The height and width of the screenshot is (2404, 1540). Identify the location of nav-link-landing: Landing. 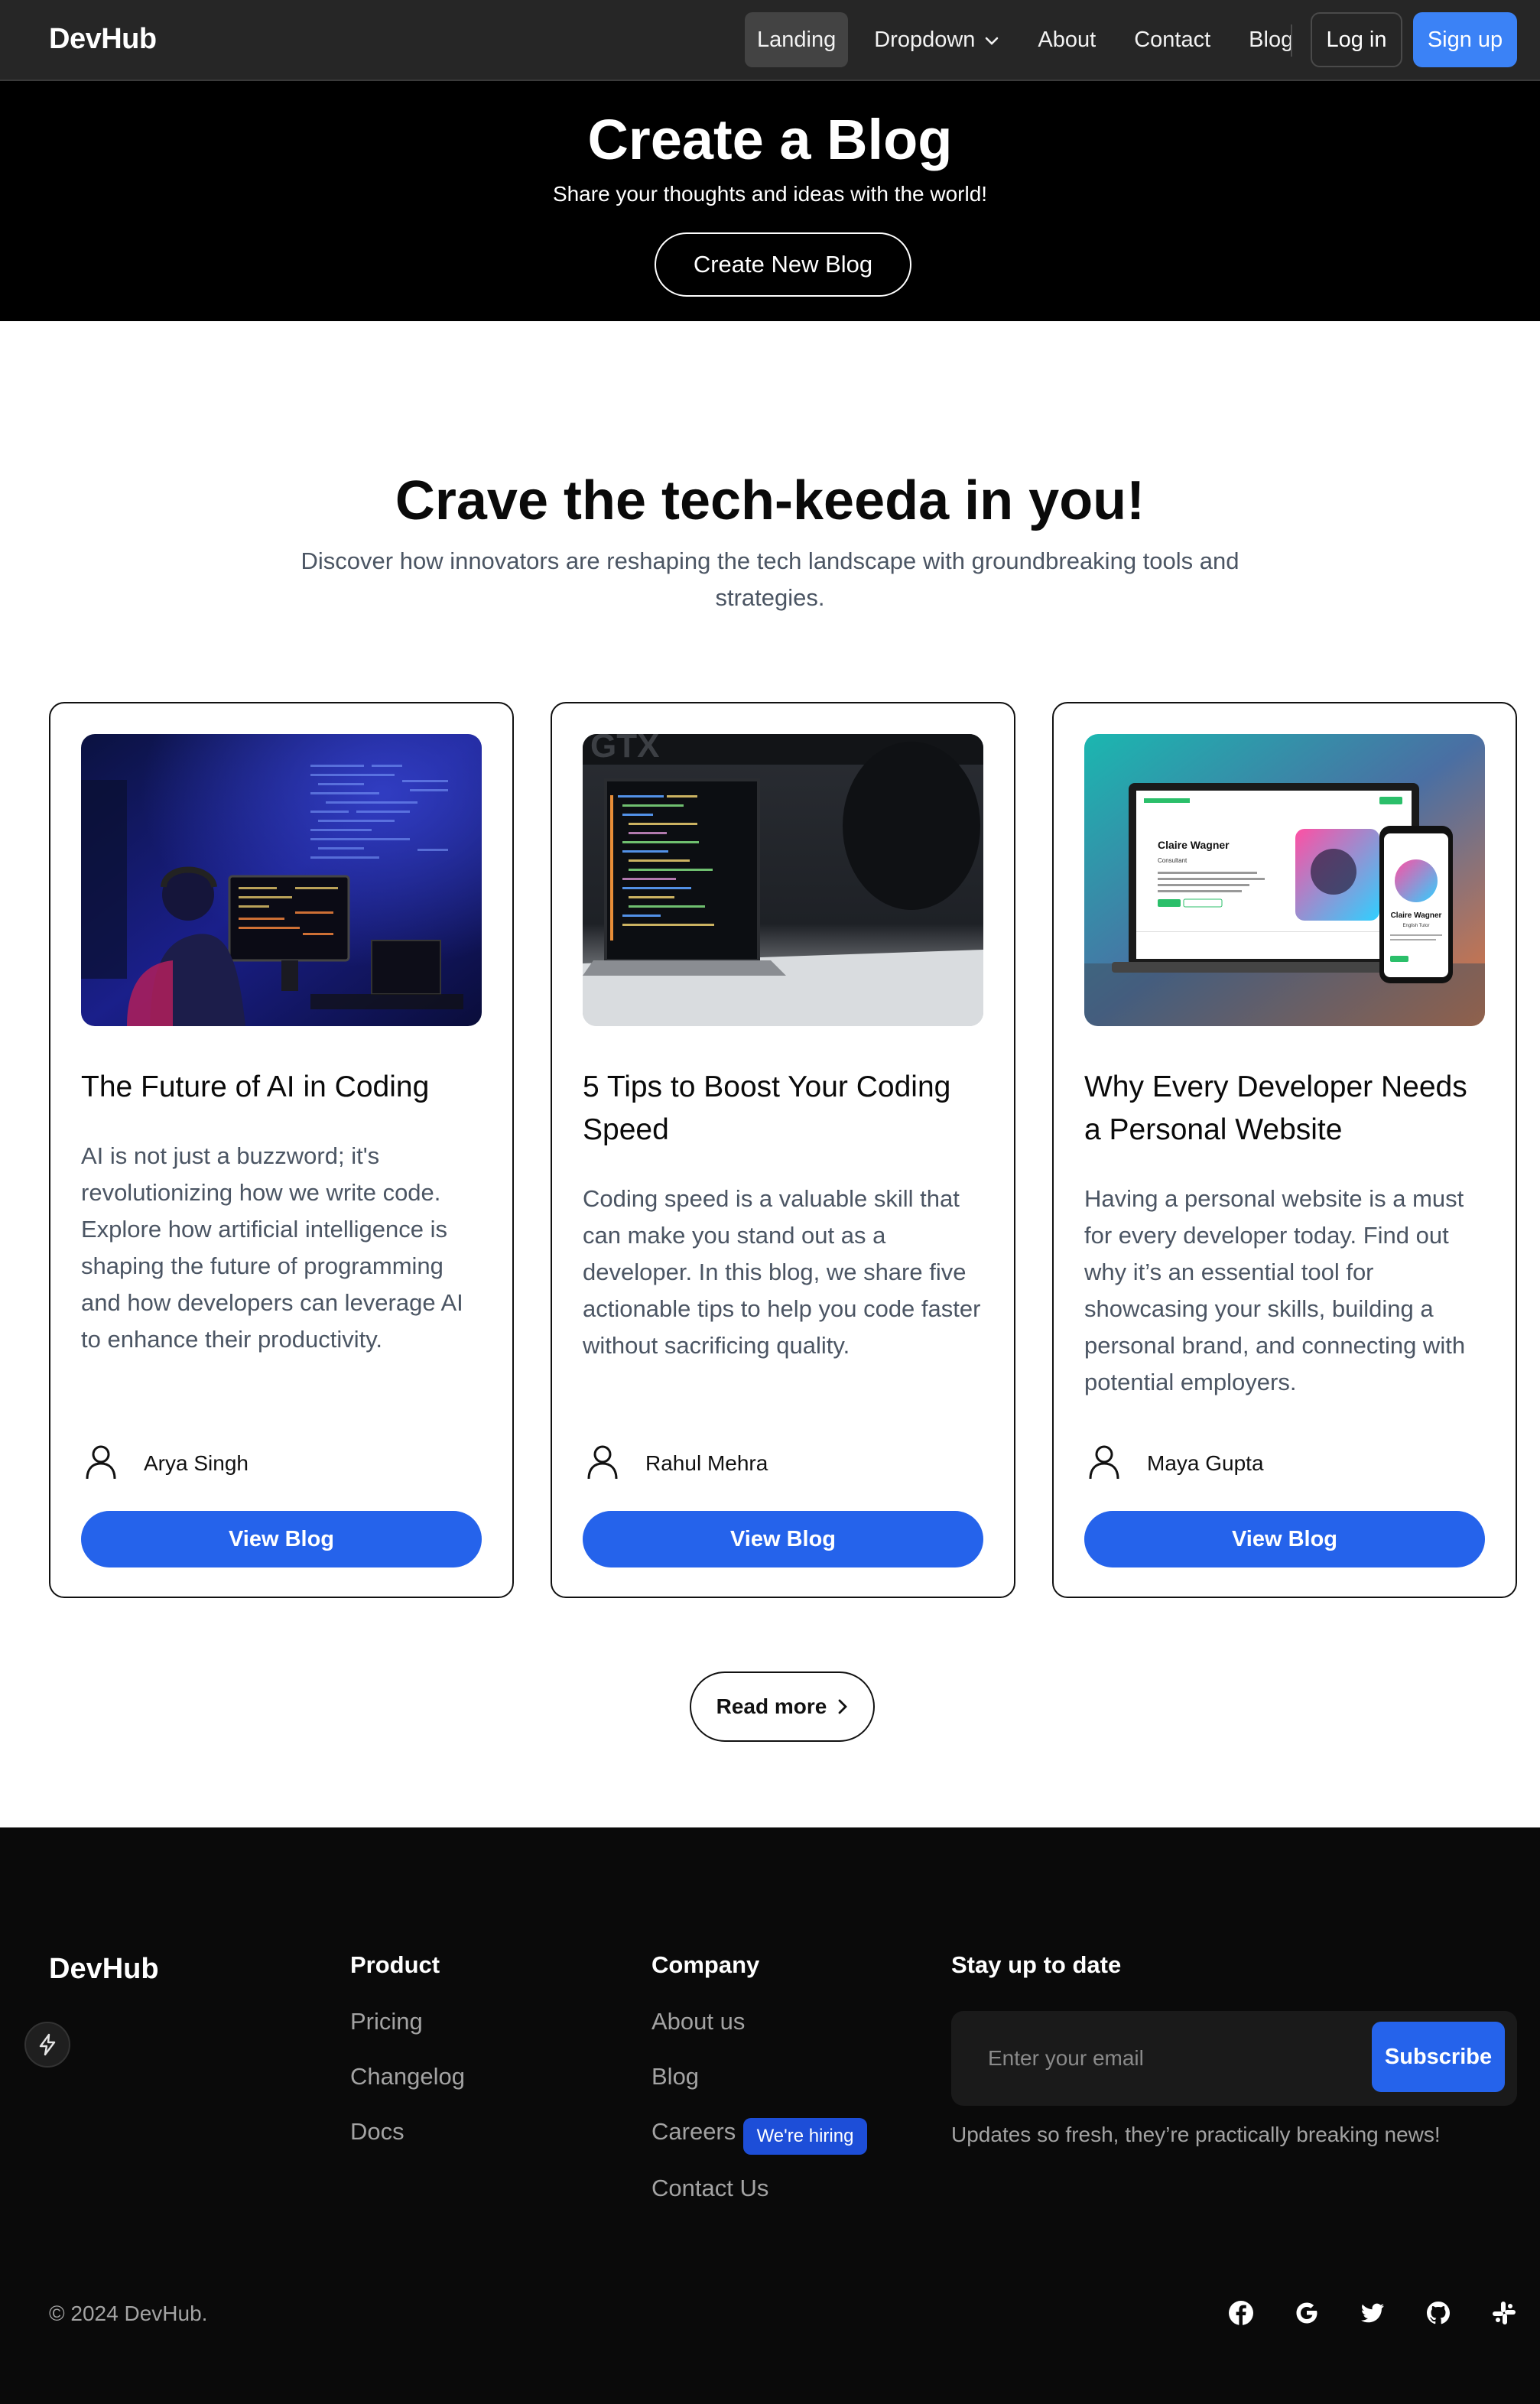
(797, 39).